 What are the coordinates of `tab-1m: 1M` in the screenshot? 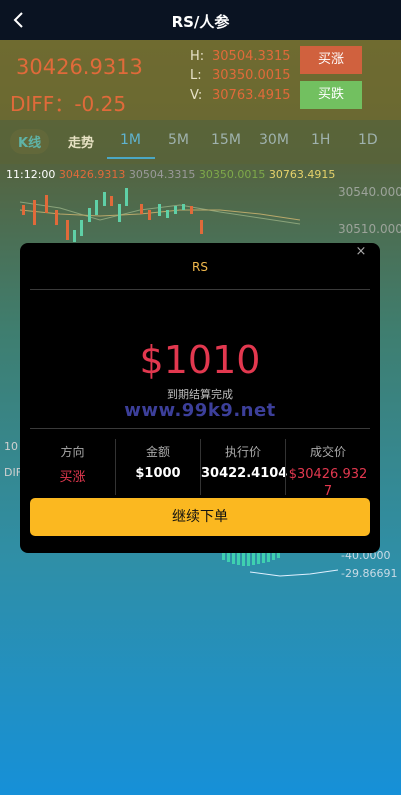 It's located at (130, 140).